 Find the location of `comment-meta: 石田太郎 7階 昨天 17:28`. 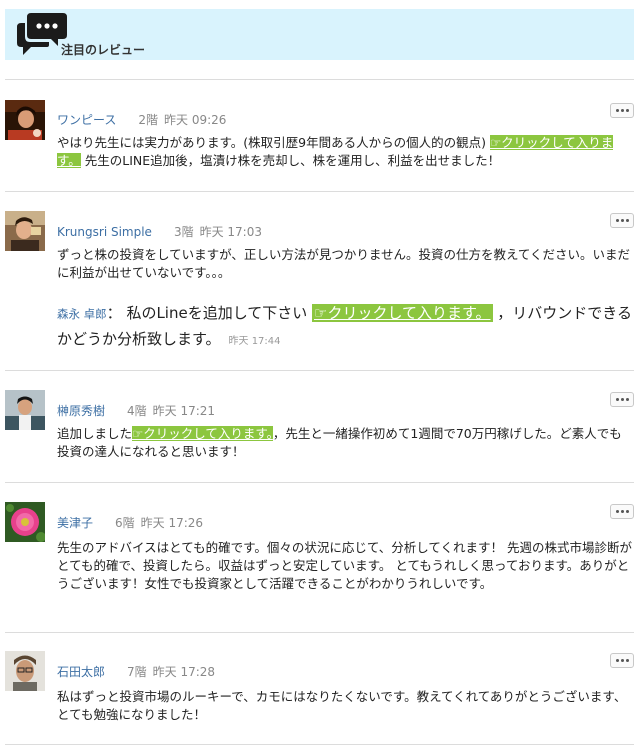

comment-meta: 石田太郎 7階 昨天 17:28 is located at coordinates (136, 671).